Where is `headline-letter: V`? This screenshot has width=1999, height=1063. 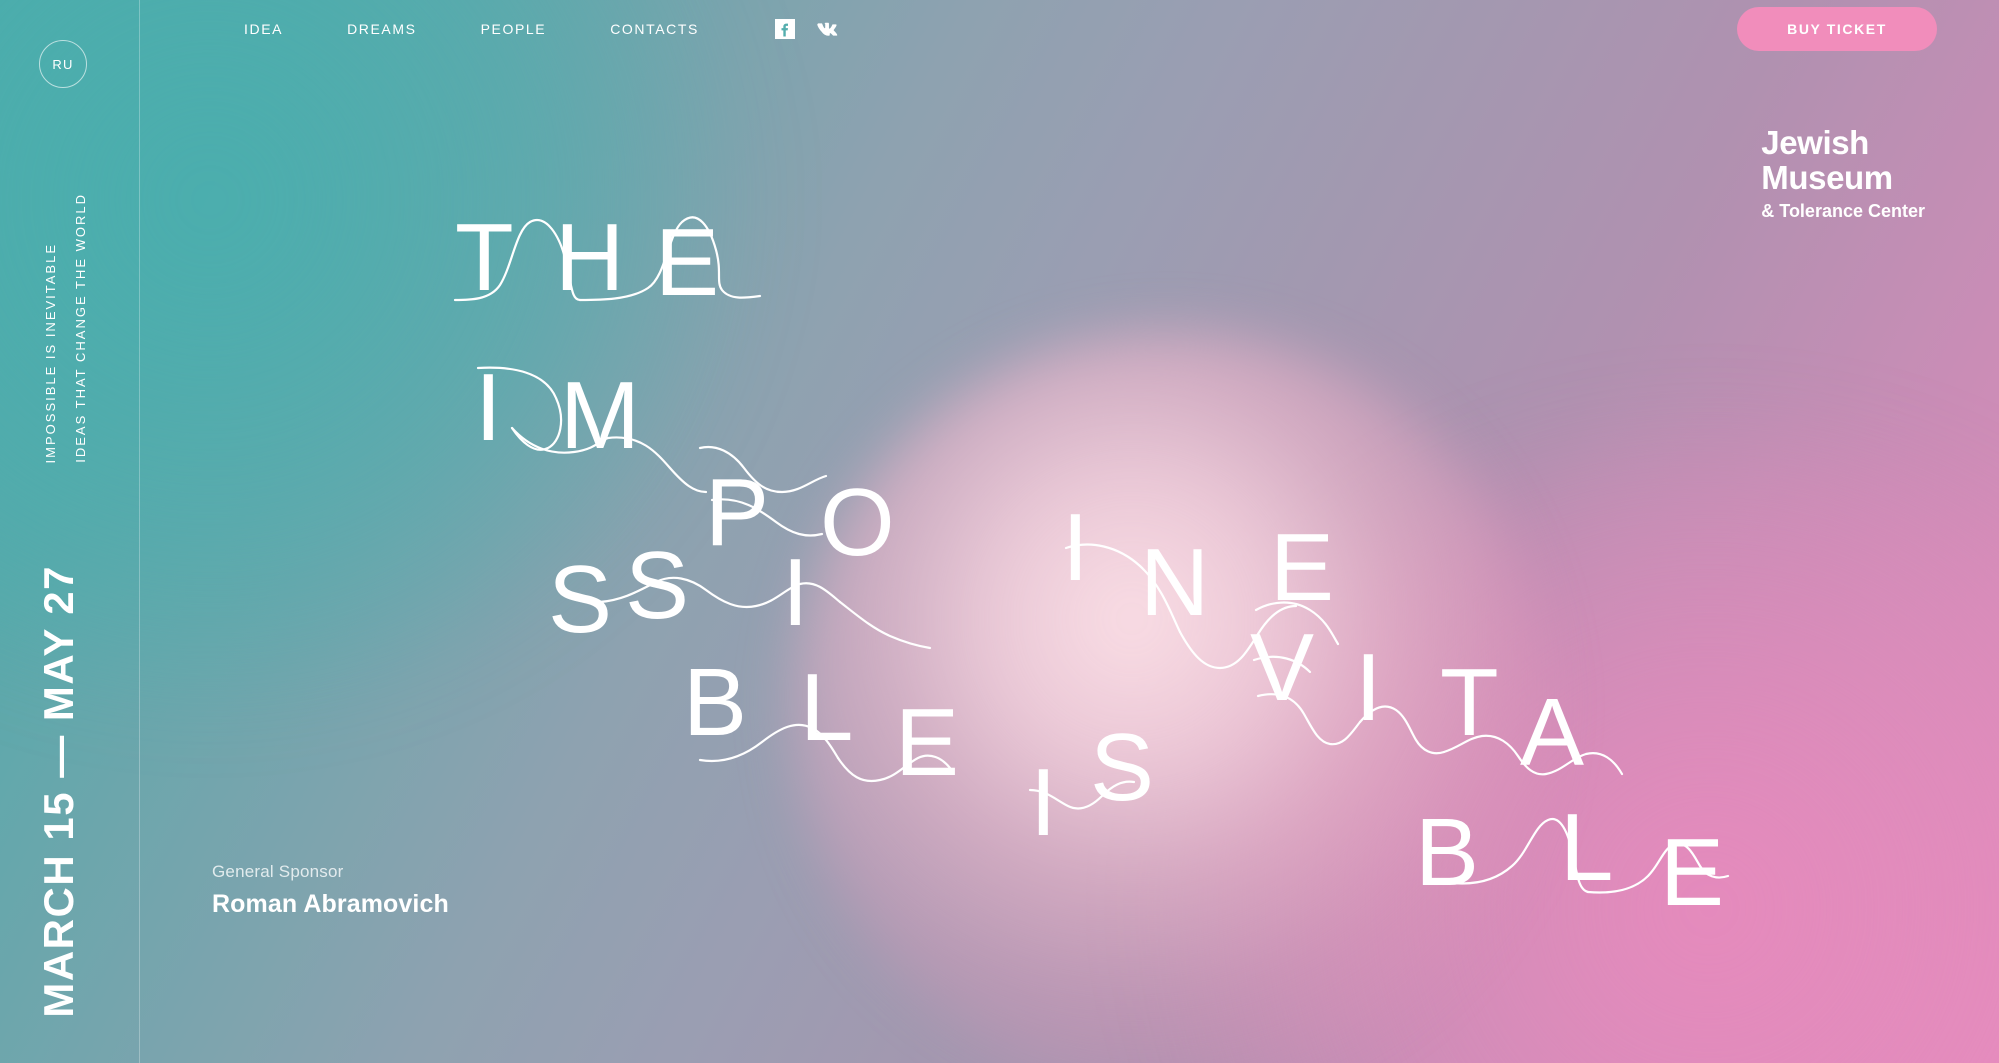
headline-letter: V is located at coordinates (1282, 667).